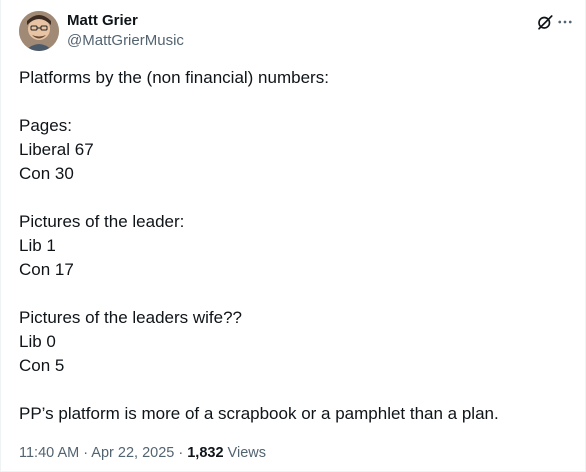 This screenshot has height=472, width=586. Describe the element at coordinates (49, 453) in the screenshot. I see `tweet-time: 11:40 AM` at that location.